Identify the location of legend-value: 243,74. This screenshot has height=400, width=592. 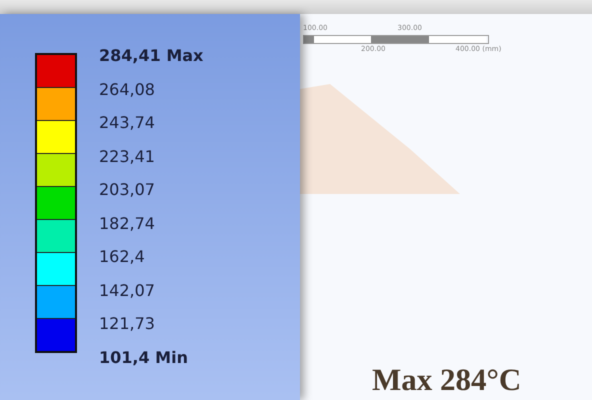
(127, 123).